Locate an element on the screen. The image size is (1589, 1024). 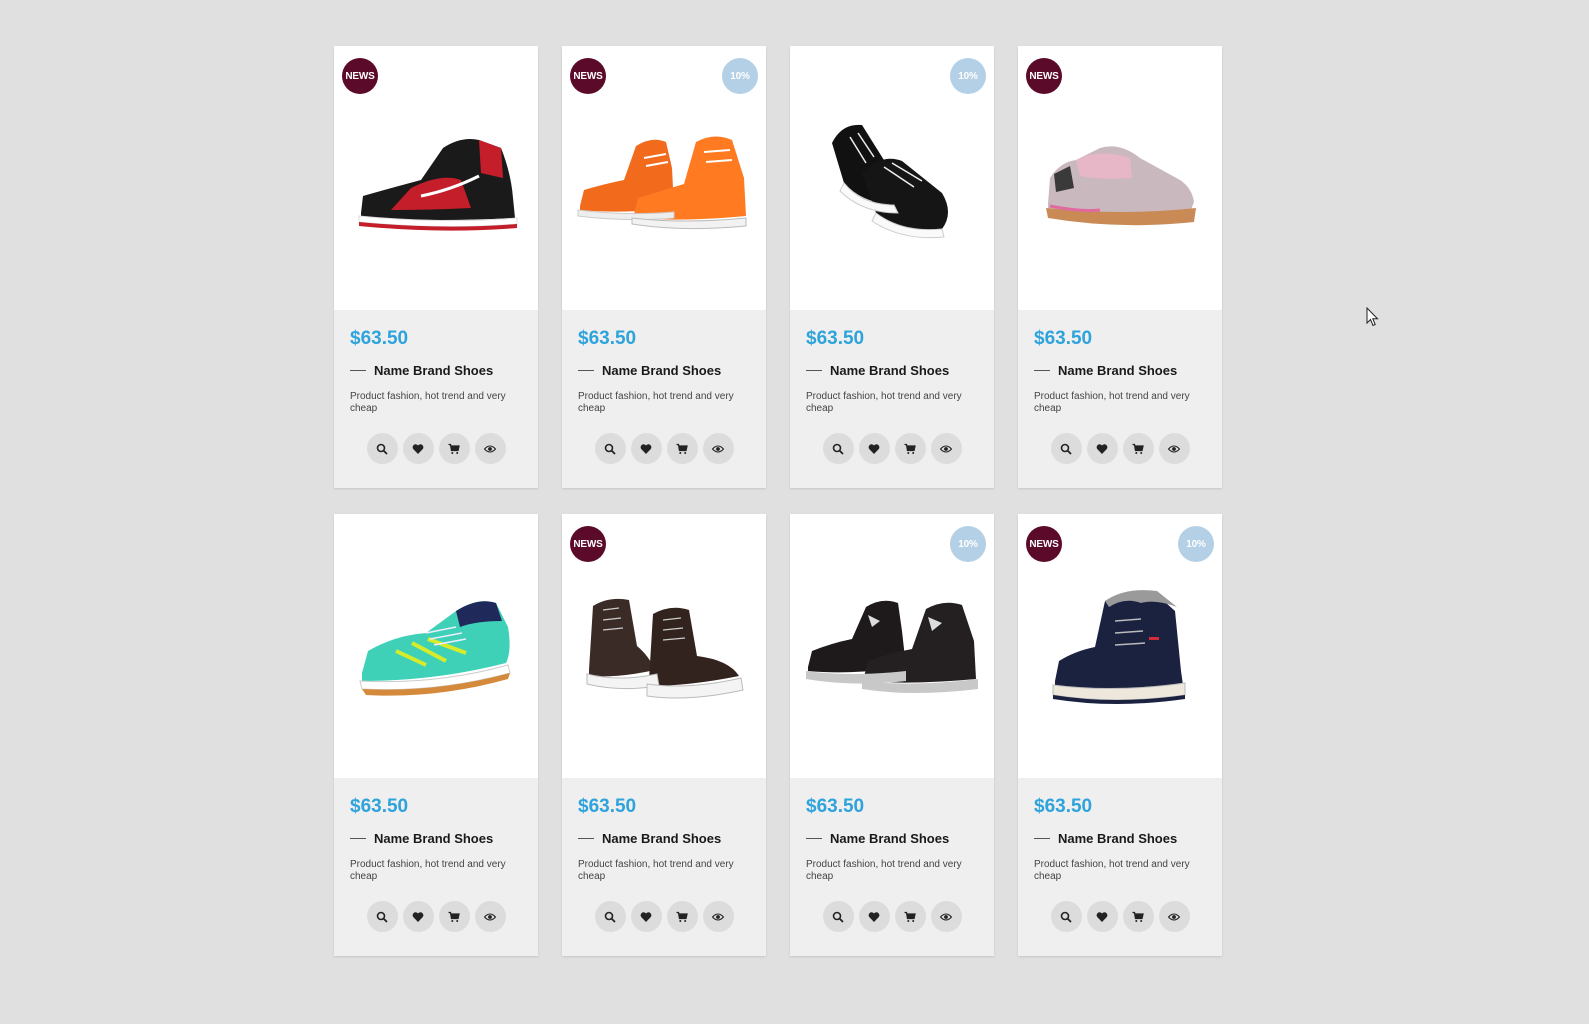
product-image-area is located at coordinates (436, 646).